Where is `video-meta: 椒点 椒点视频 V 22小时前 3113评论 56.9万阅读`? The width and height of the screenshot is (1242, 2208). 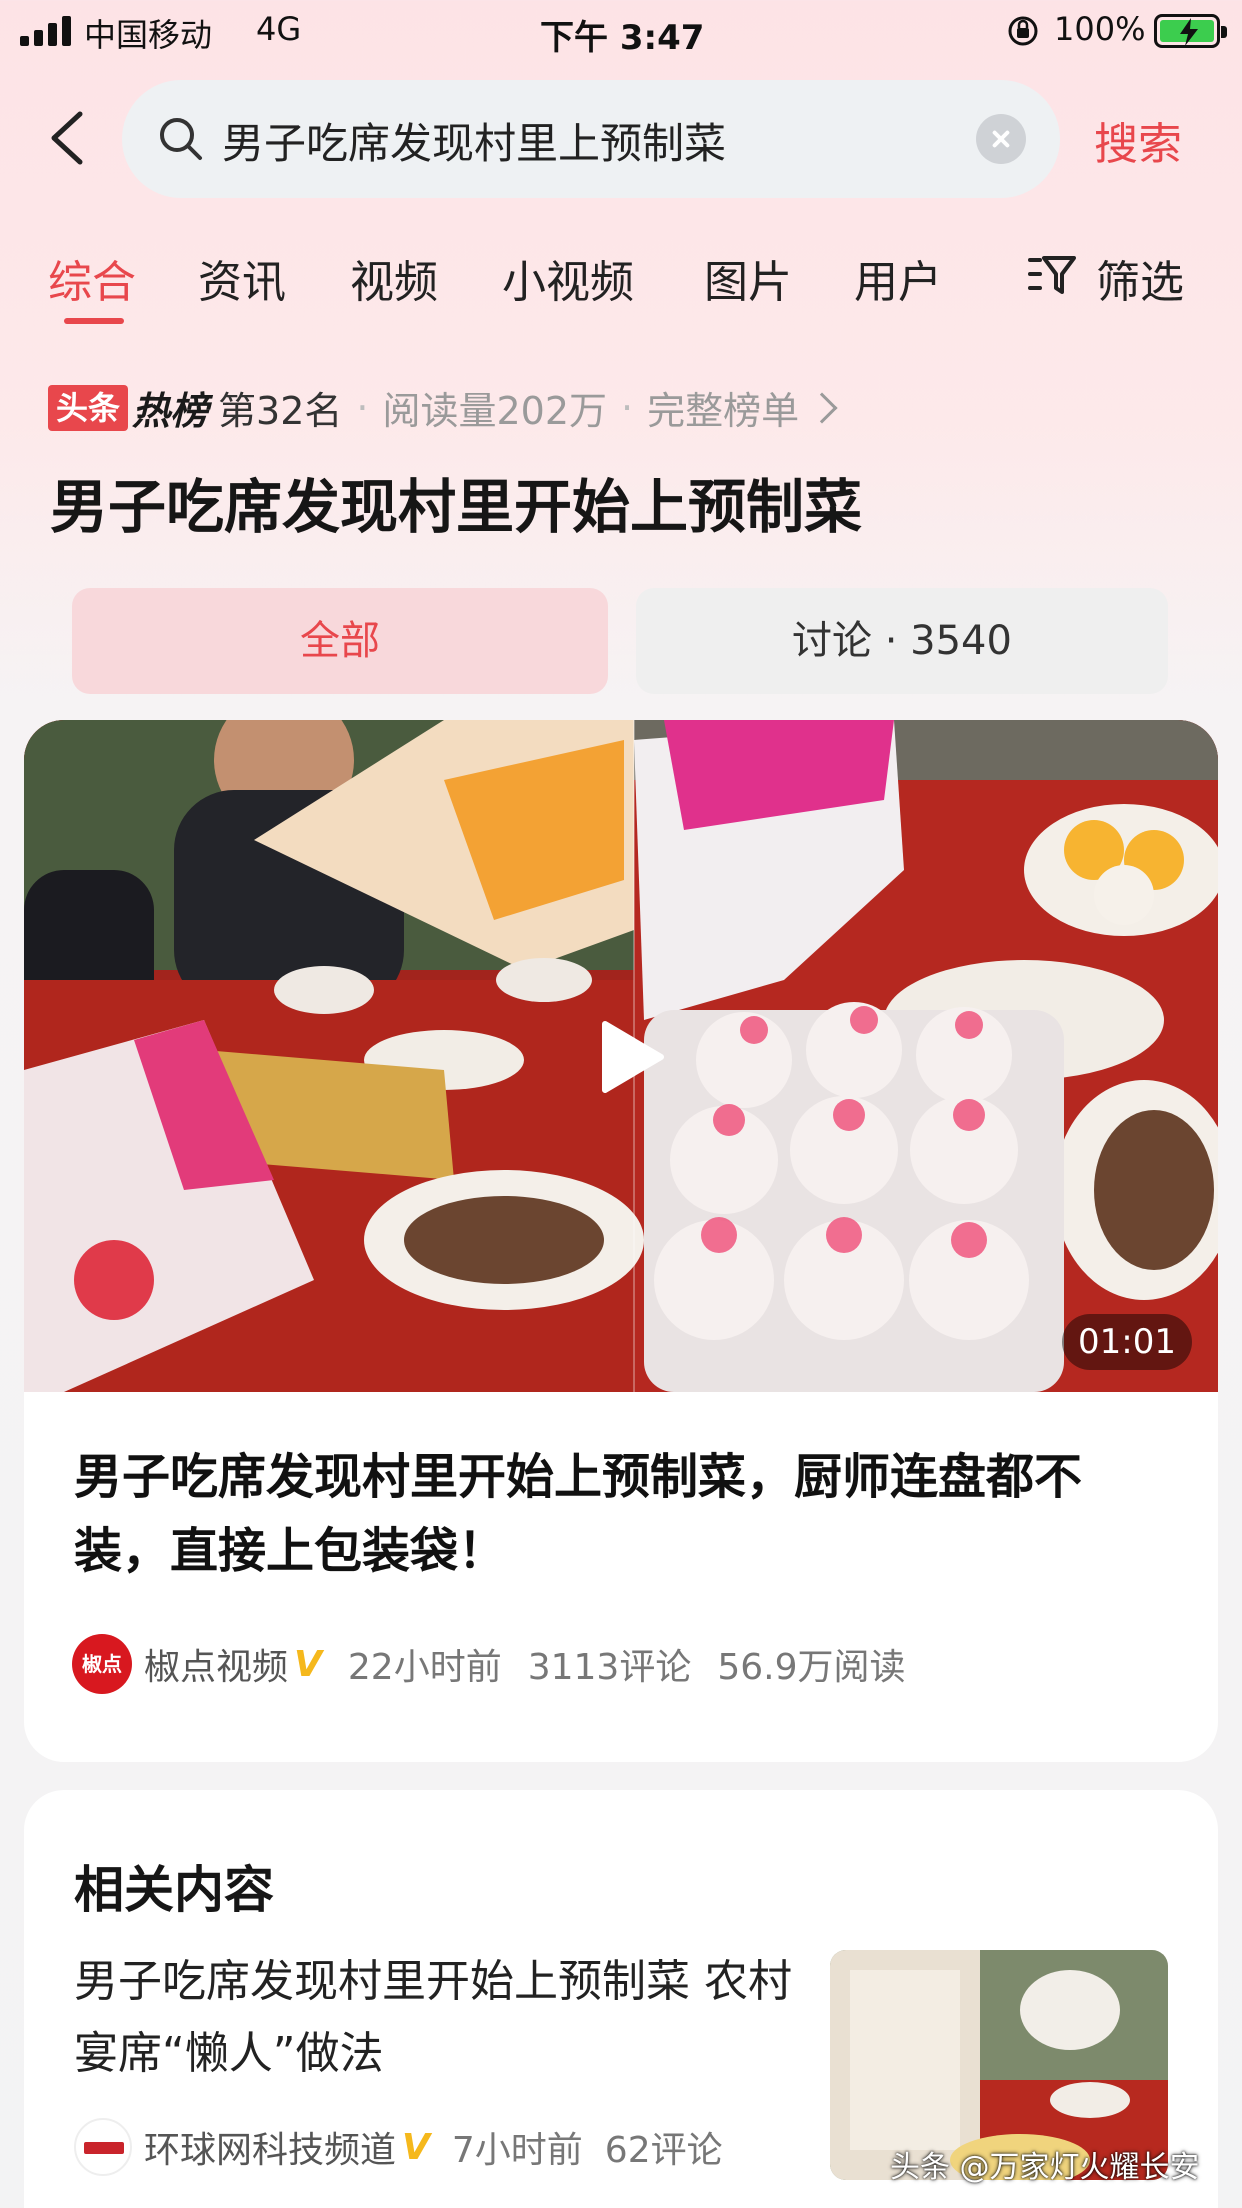
video-meta: 椒点 椒点视频 V 22小时前 3113评论 56.9万阅读 is located at coordinates (489, 1666).